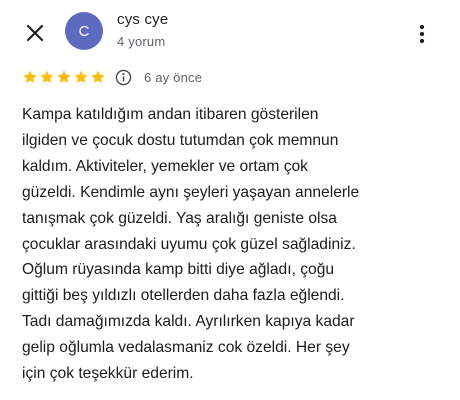 This screenshot has height=400, width=460. I want to click on more-options-button, so click(422, 34).